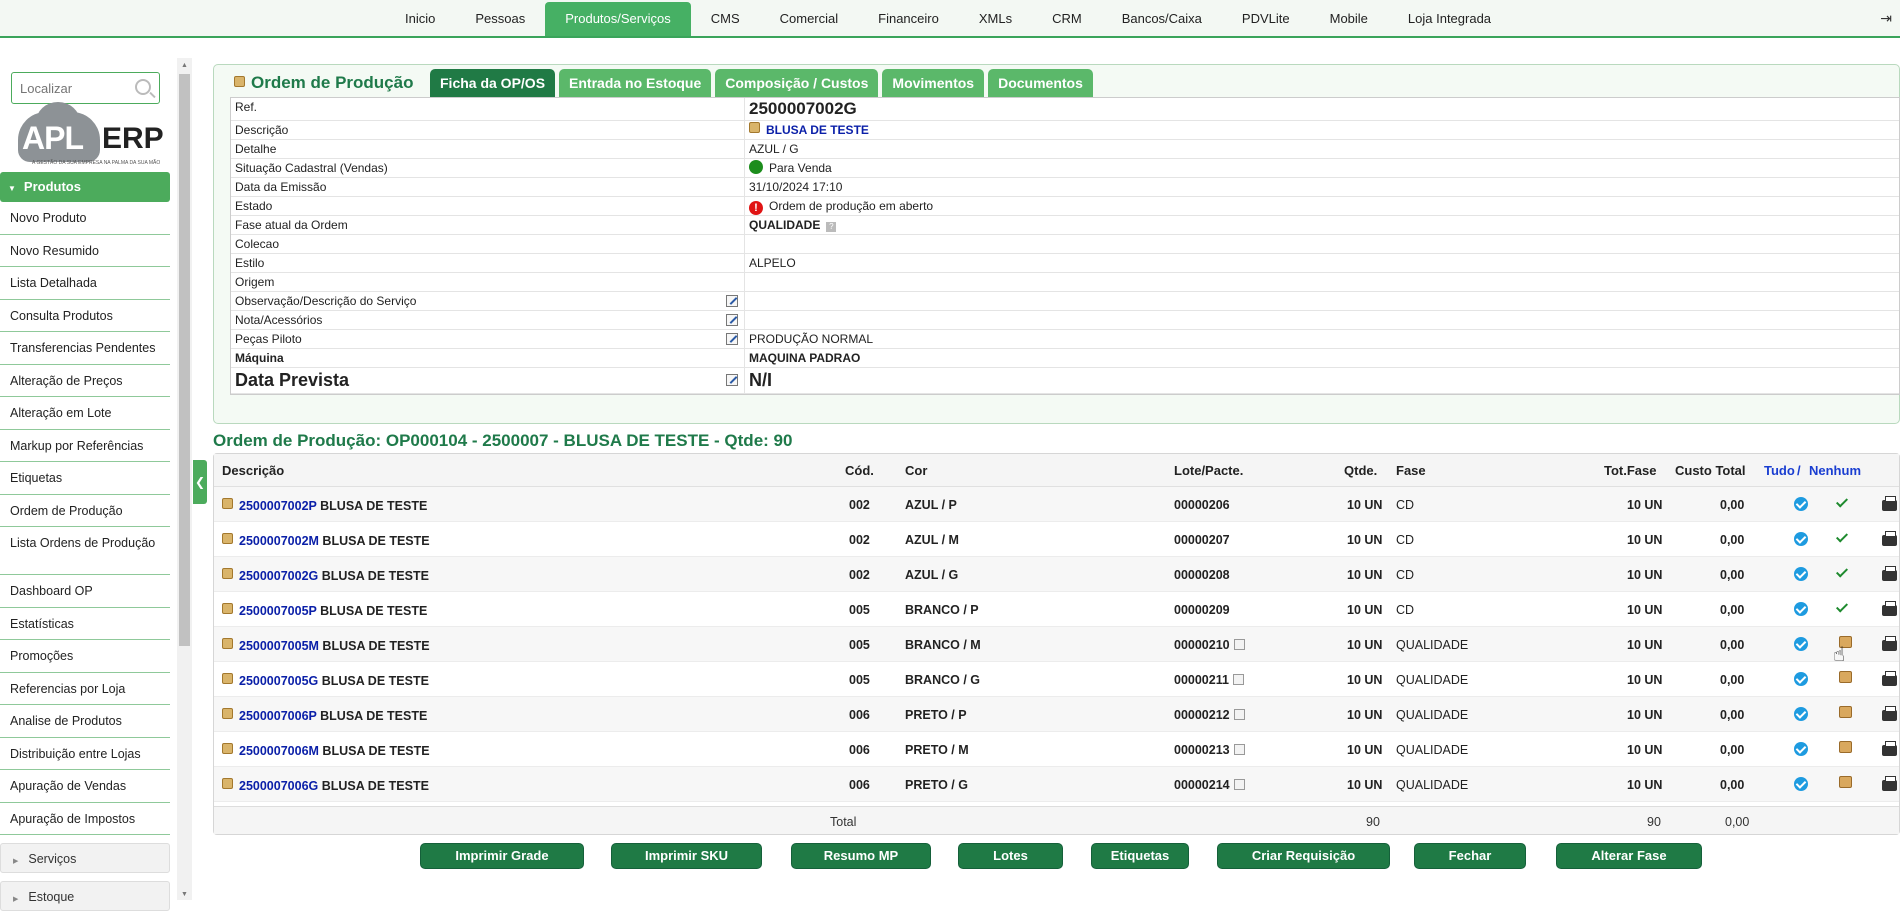 This screenshot has height=915, width=1900. I want to click on sidebar-item-dashboard-op: Dashboard OP, so click(85, 591).